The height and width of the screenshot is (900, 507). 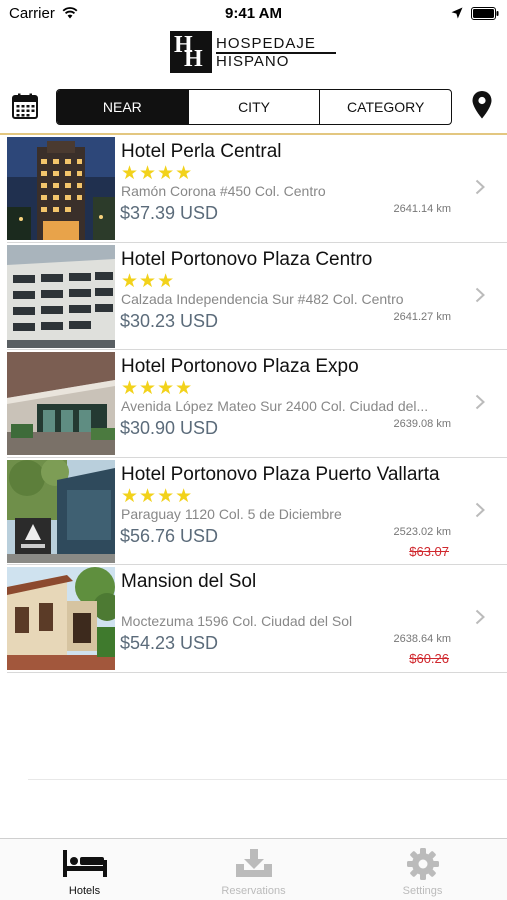 What do you see at coordinates (422, 639) in the screenshot?
I see `hotel-distance: 2638.64 km` at bounding box center [422, 639].